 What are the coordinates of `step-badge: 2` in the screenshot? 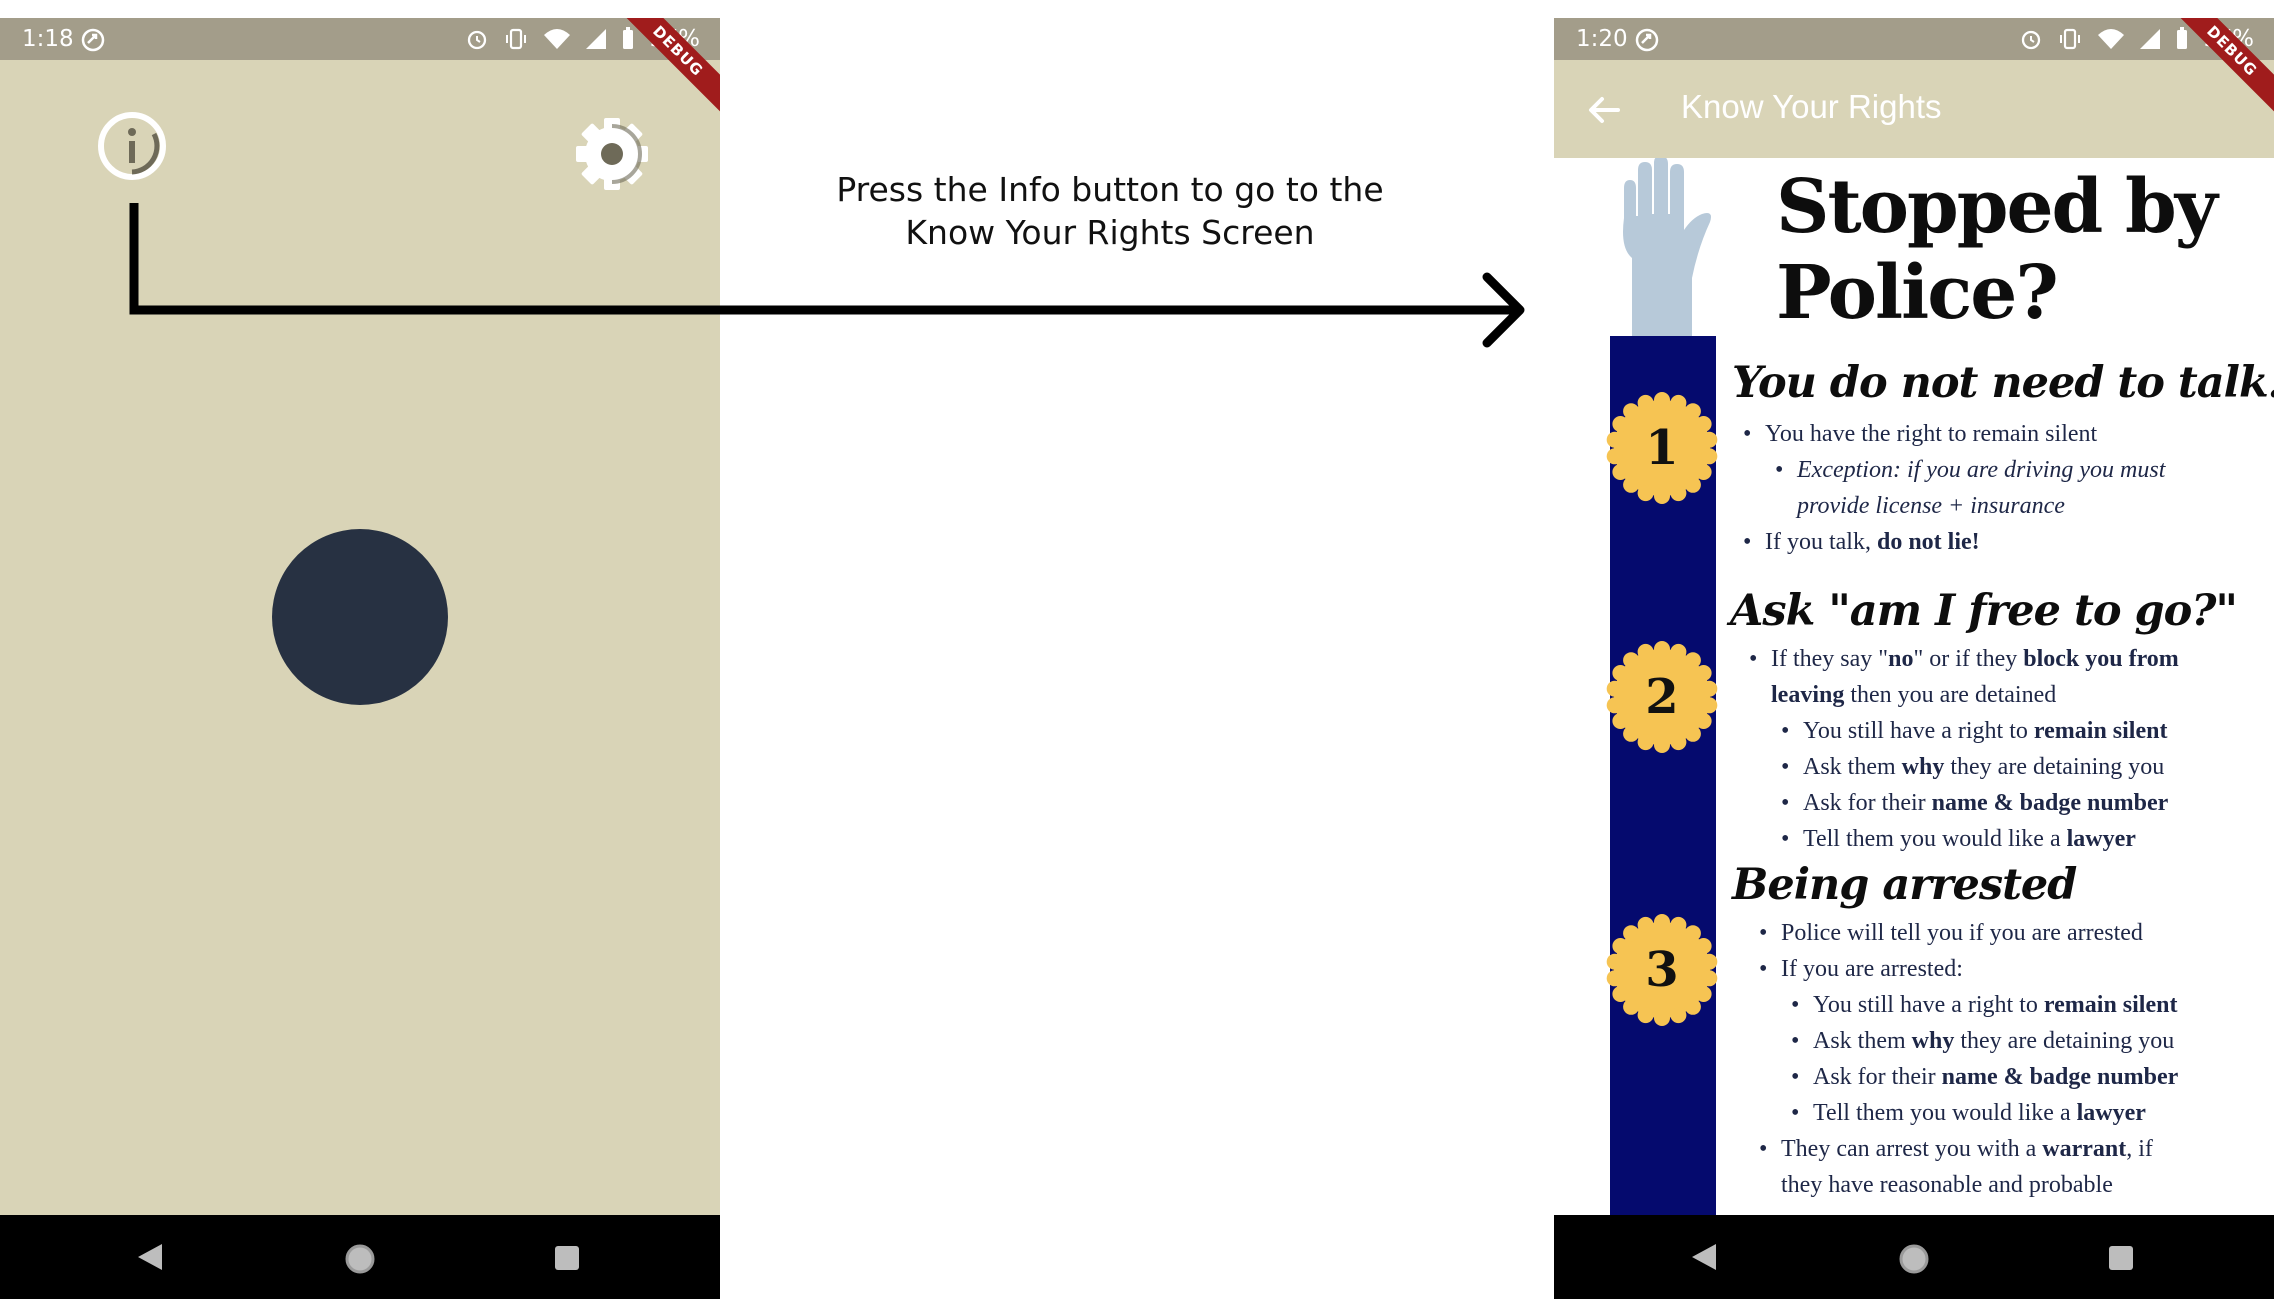 It's located at (1662, 697).